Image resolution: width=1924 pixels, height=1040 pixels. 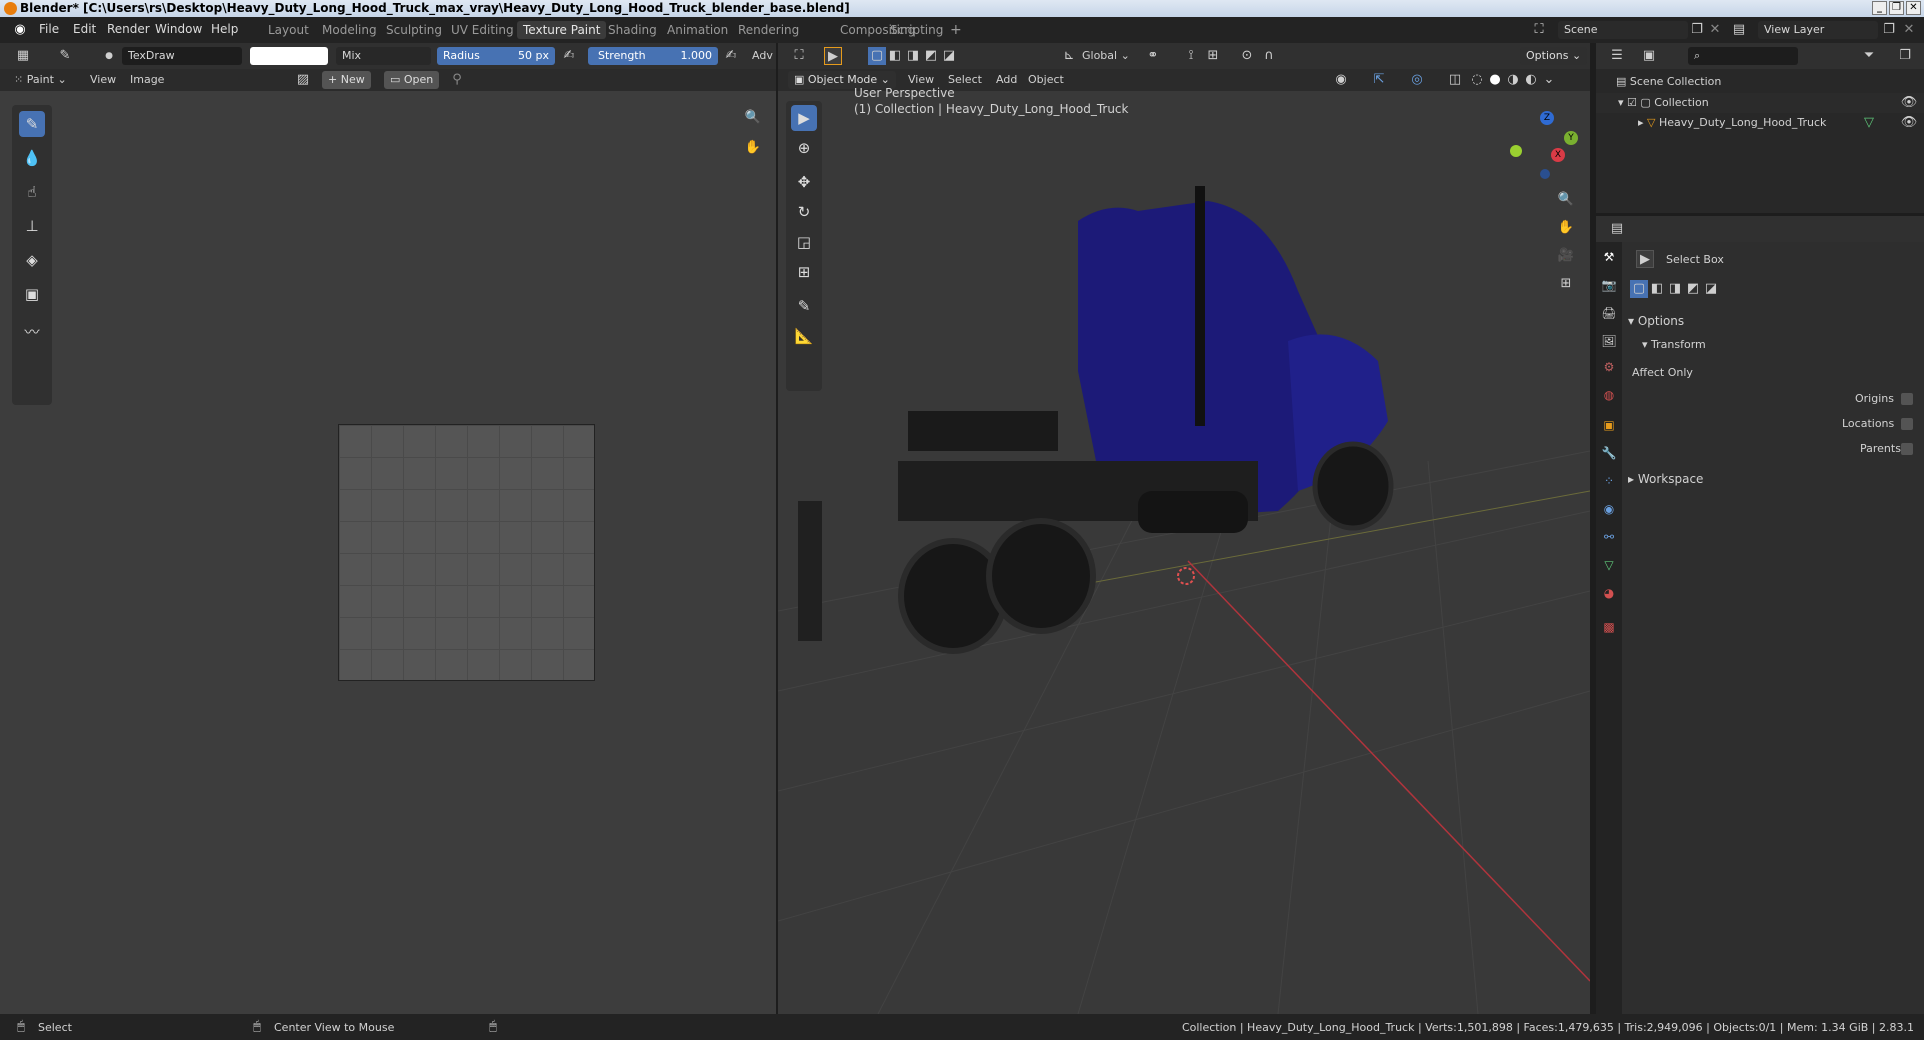 What do you see at coordinates (1715, 30) in the screenshot?
I see `delete-scene-icon: ✕` at bounding box center [1715, 30].